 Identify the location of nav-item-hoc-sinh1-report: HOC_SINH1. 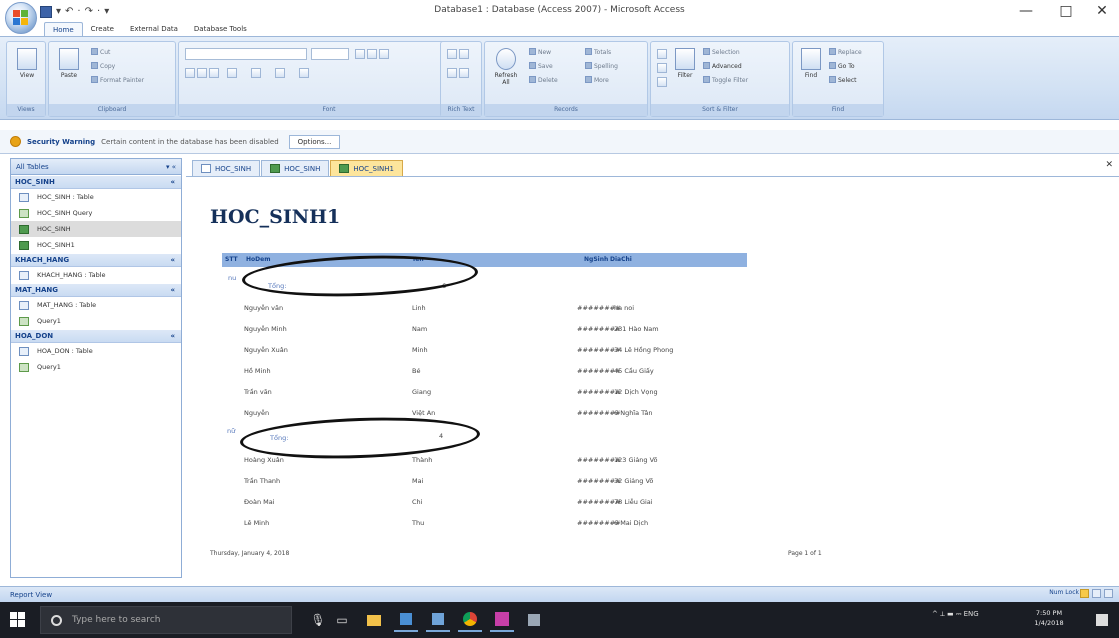
(96, 245).